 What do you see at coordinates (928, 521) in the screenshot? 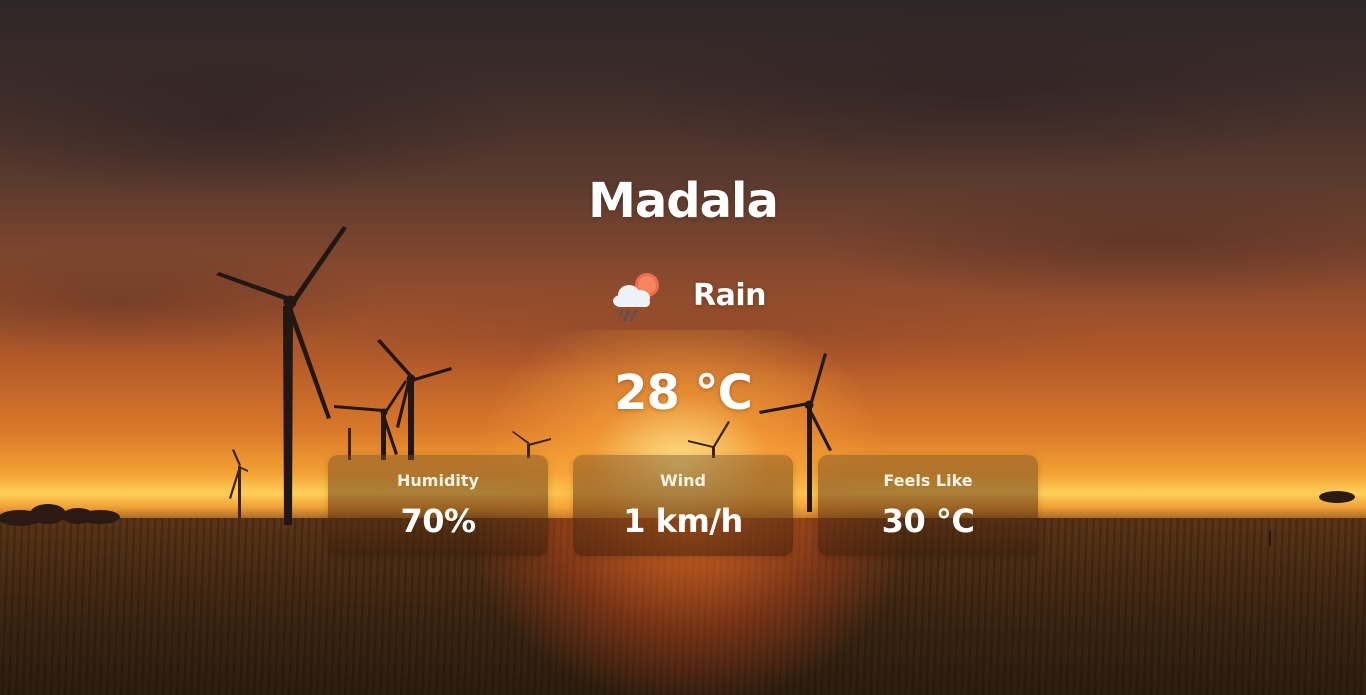
I see `feels-like-value: 30 °C` at bounding box center [928, 521].